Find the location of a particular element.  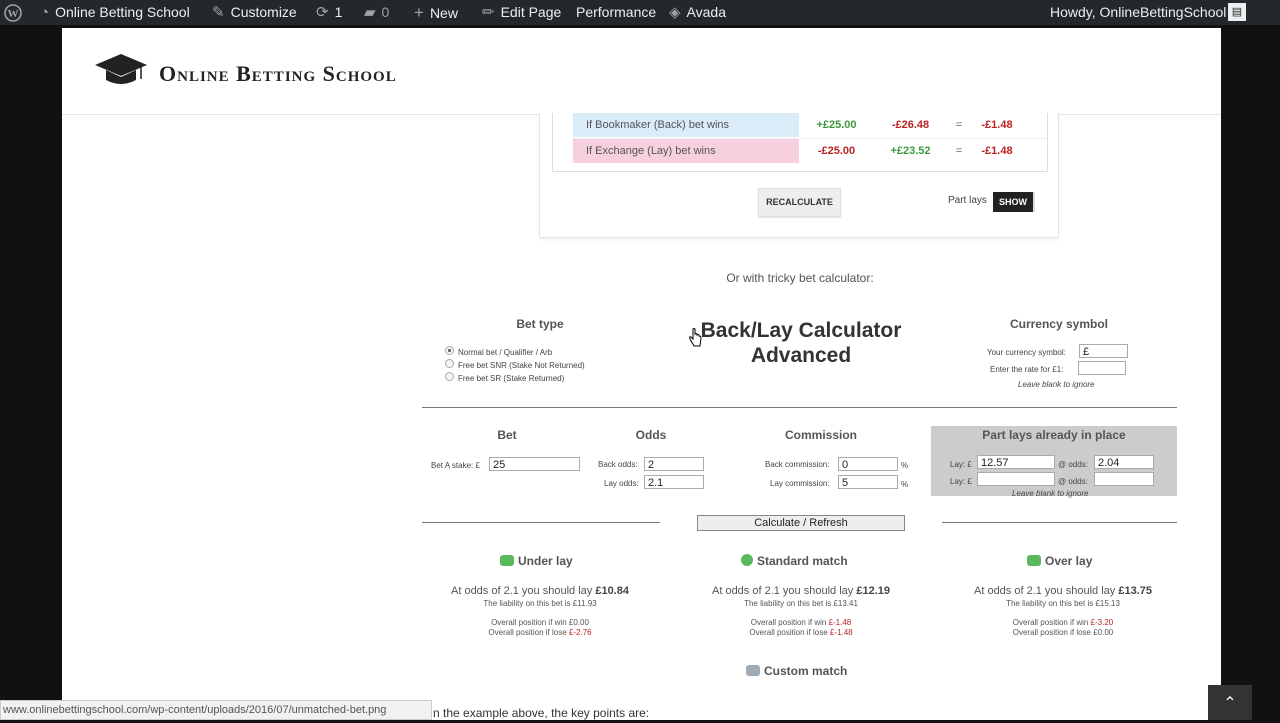

updates-link: ⟳ 1 is located at coordinates (329, 12).